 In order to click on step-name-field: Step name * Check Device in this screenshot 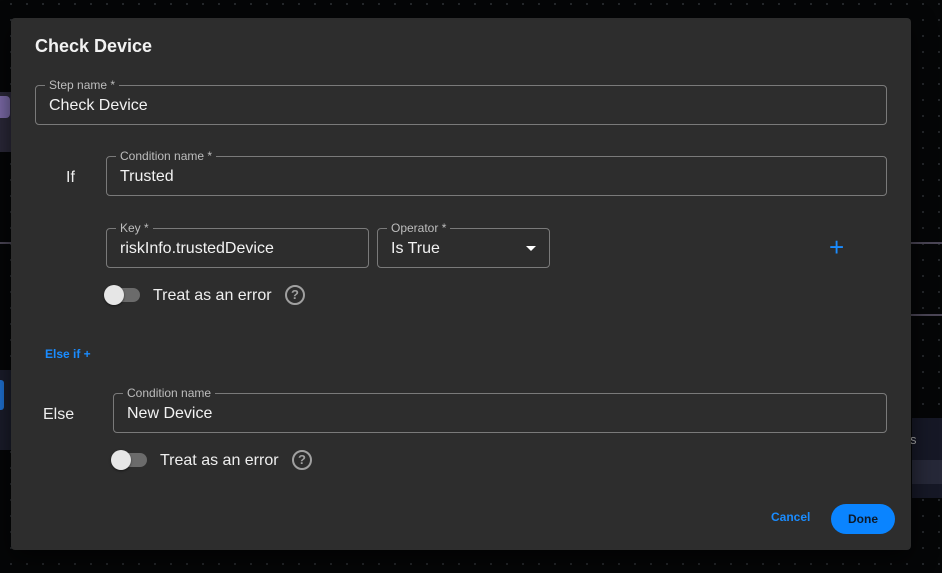, I will do `click(461, 101)`.